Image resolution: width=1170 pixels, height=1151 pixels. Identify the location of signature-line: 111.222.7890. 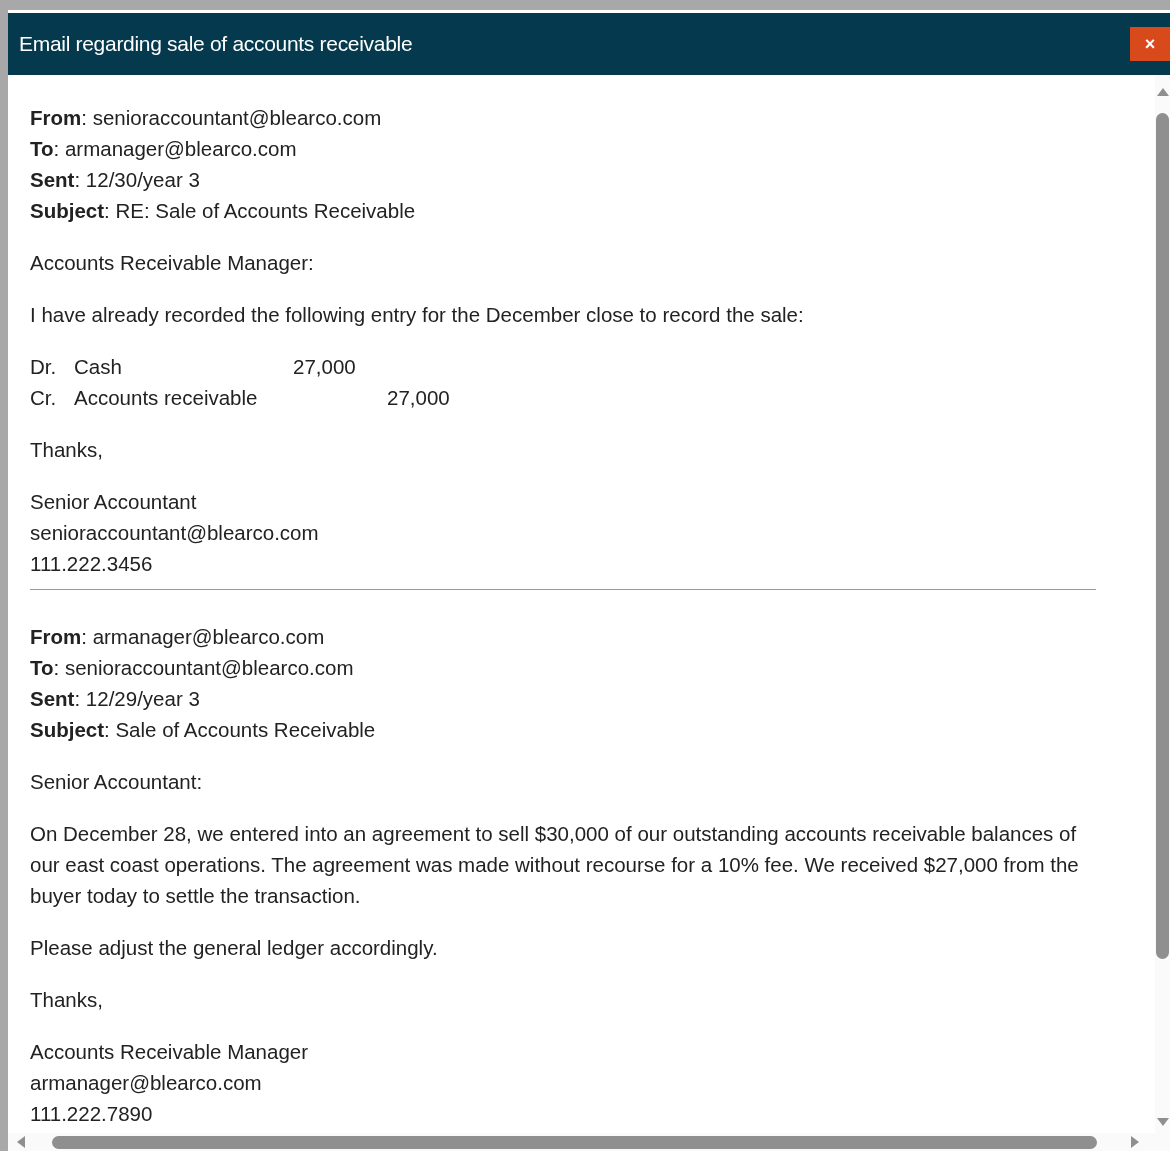
(92, 1114).